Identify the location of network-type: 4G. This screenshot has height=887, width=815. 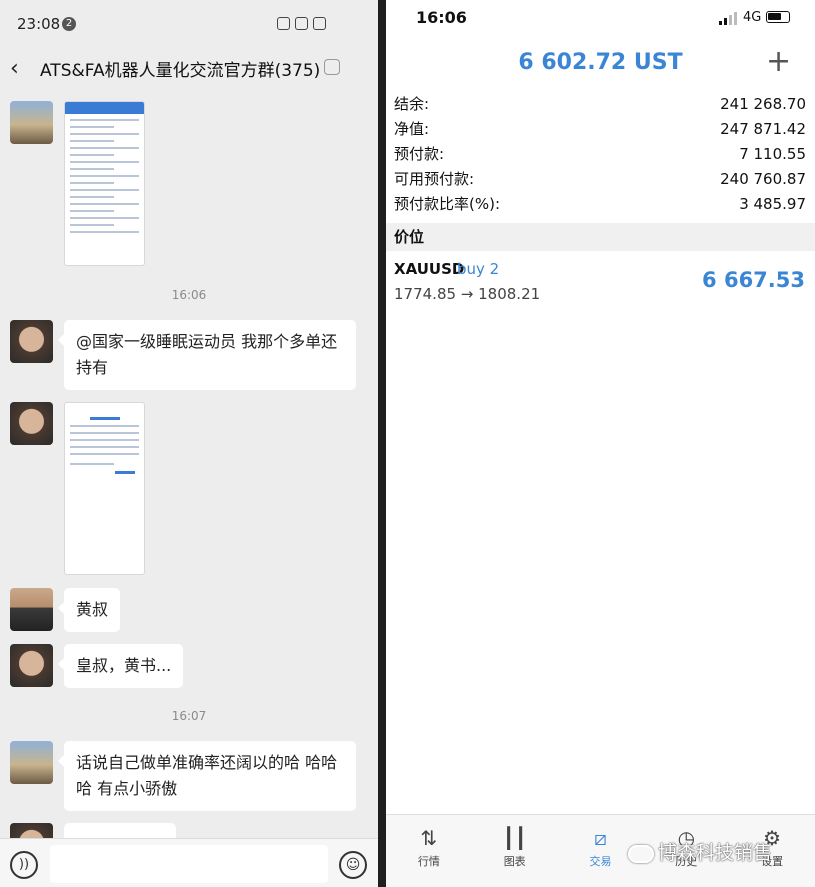
(752, 17).